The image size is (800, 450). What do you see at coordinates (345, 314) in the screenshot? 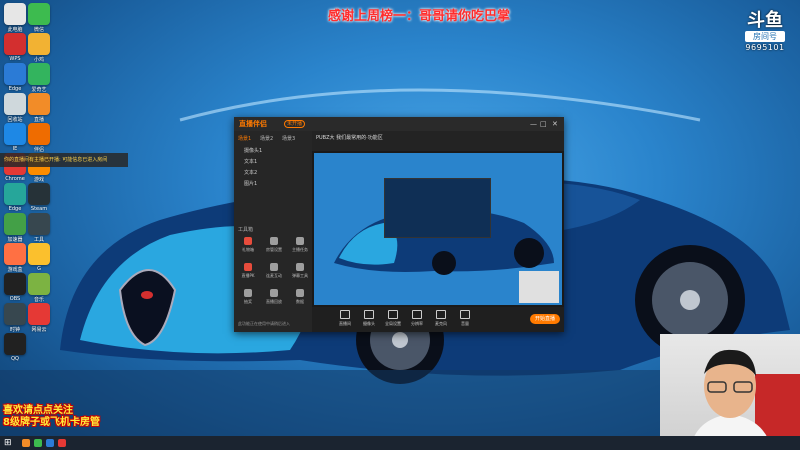
I see `room-icon` at bounding box center [345, 314].